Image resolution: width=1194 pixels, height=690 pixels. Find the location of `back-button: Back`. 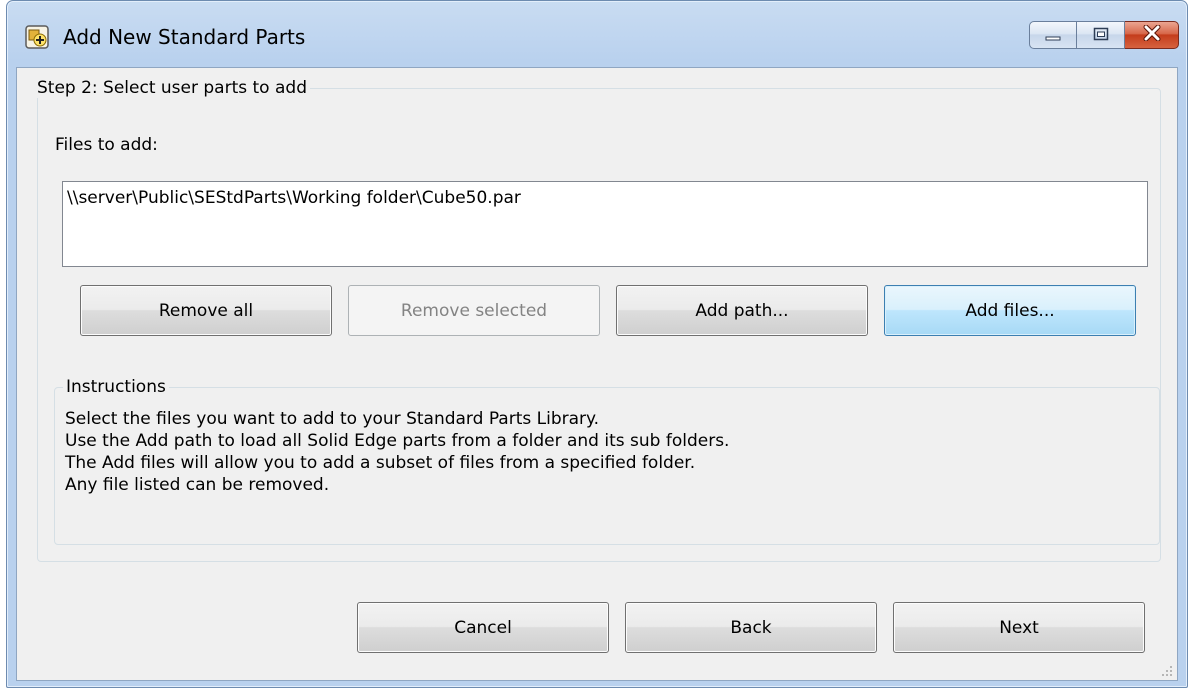

back-button: Back is located at coordinates (751, 627).